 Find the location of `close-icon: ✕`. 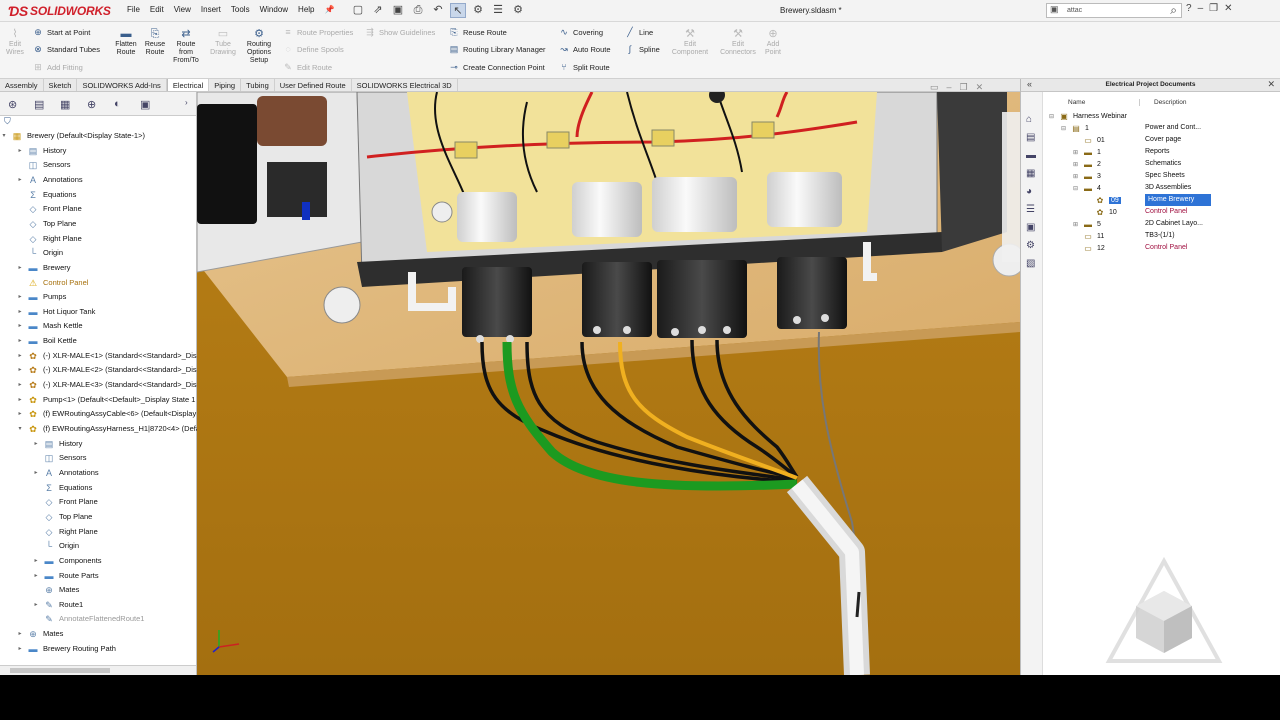

close-icon: ✕ is located at coordinates (1228, 8).